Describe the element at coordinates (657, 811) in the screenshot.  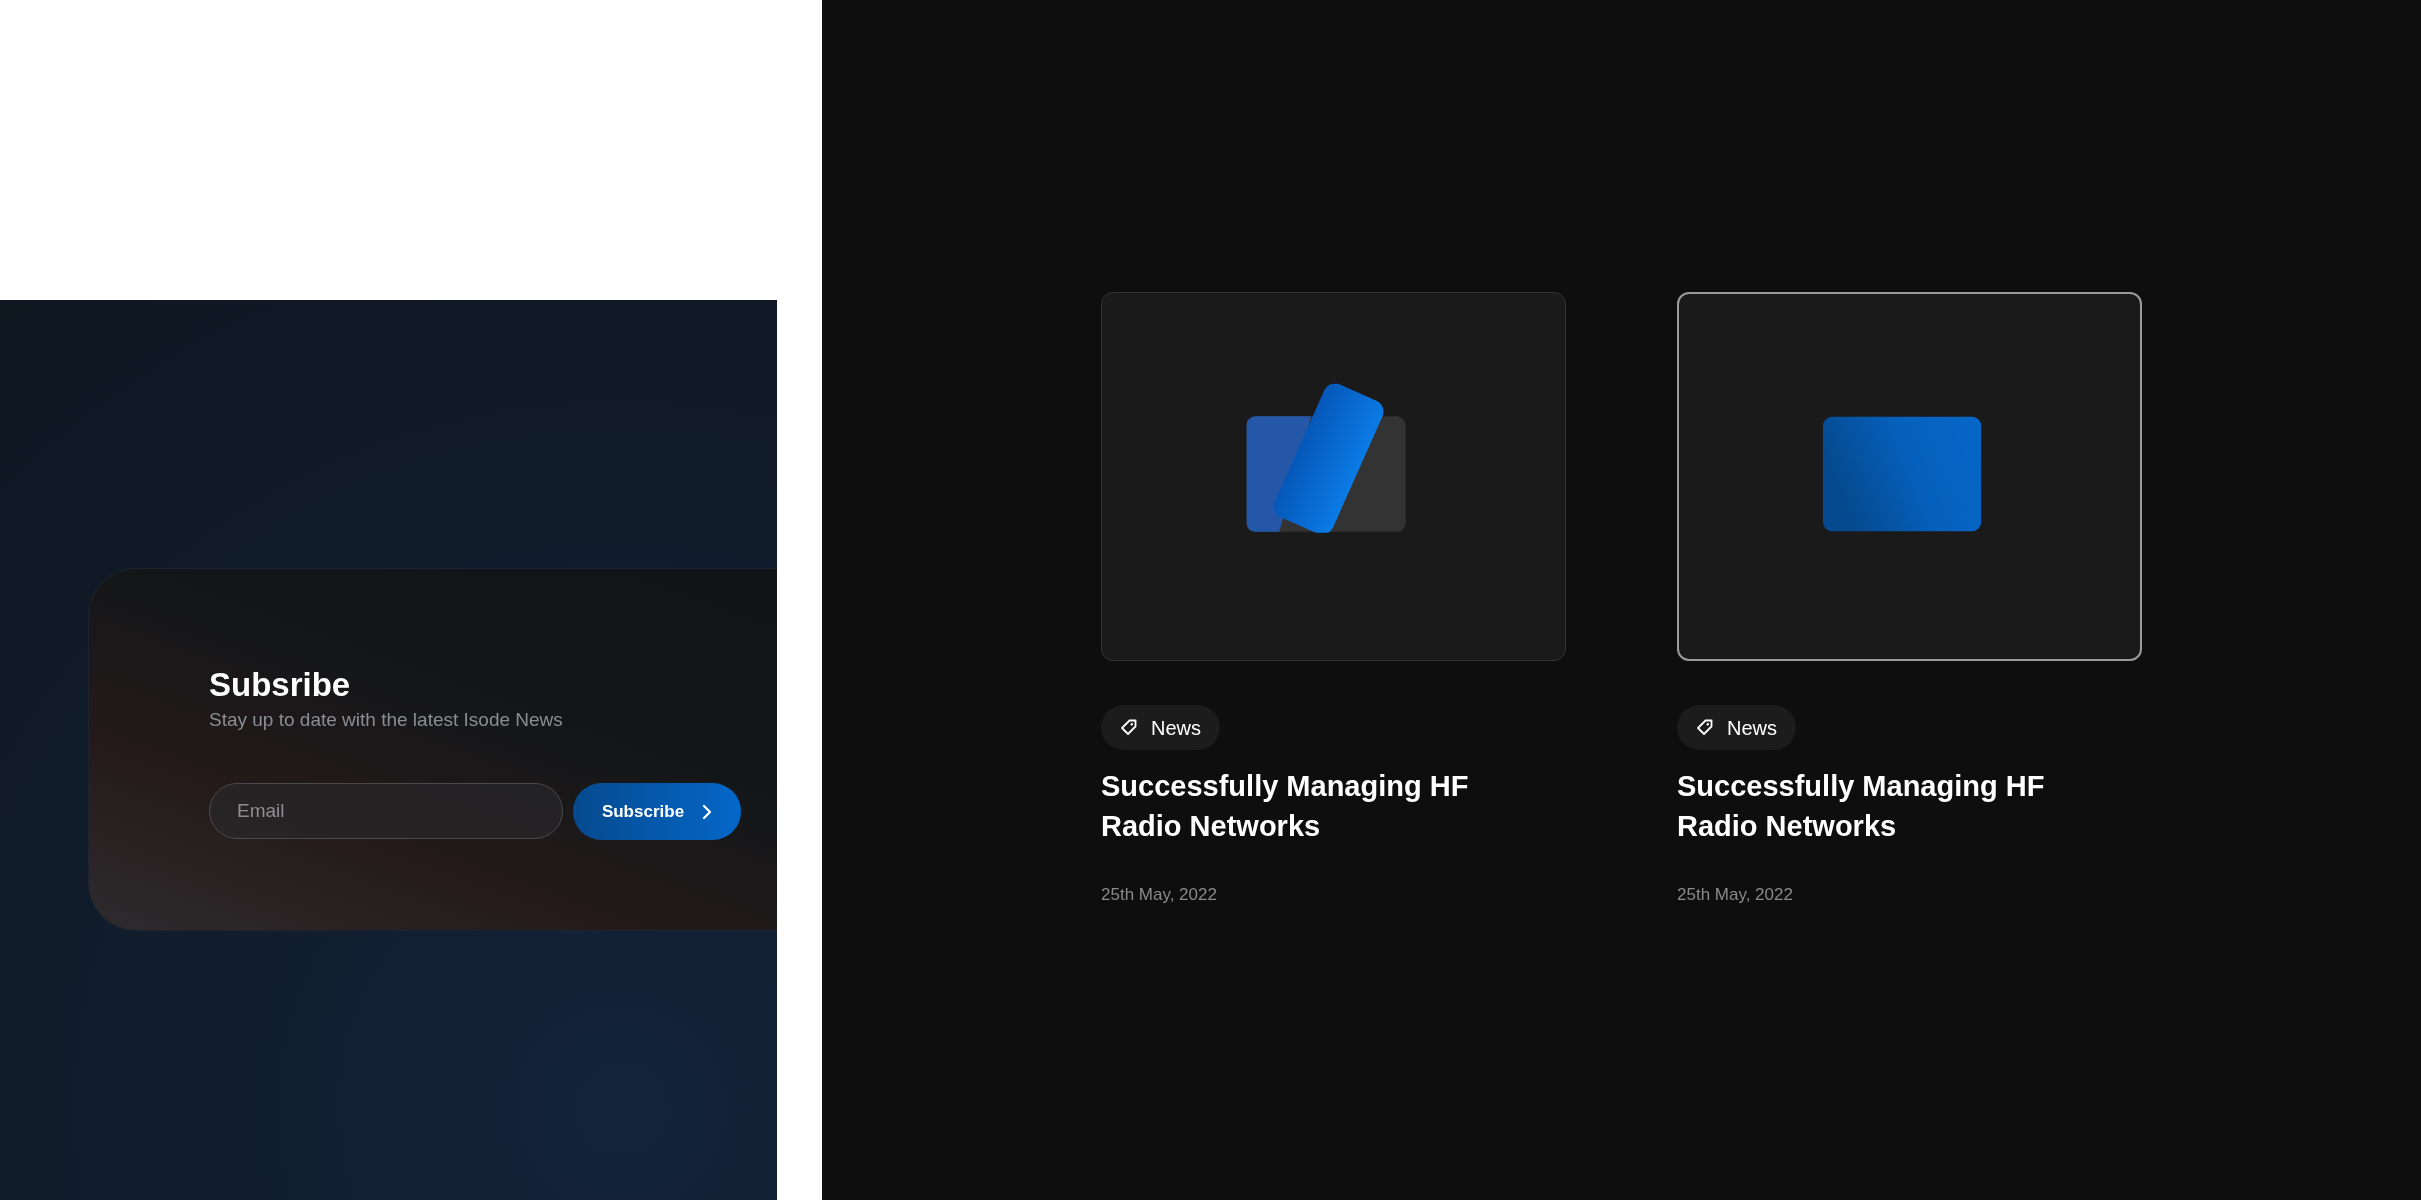
I see `subscribe-button: Subscribe` at that location.